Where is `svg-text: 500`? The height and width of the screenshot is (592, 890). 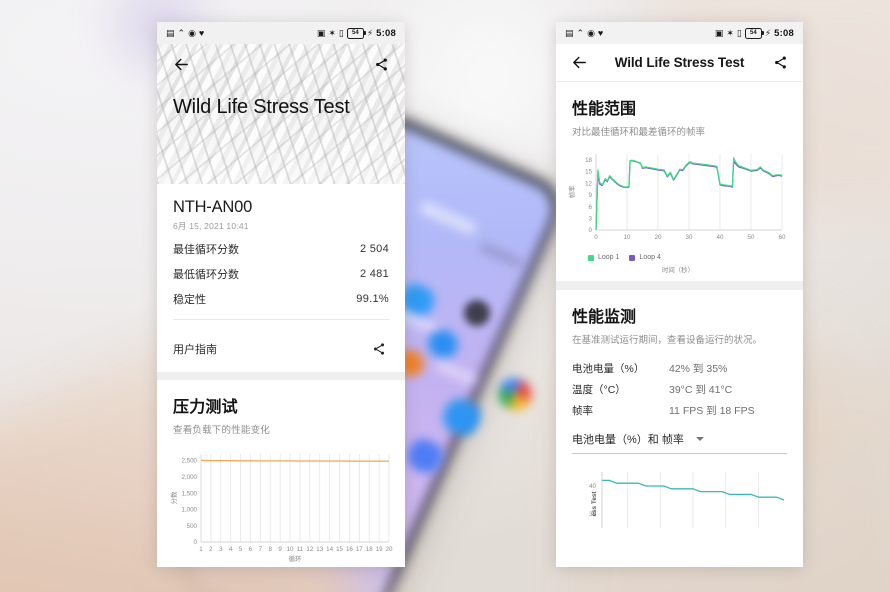 svg-text: 500 is located at coordinates (192, 526).